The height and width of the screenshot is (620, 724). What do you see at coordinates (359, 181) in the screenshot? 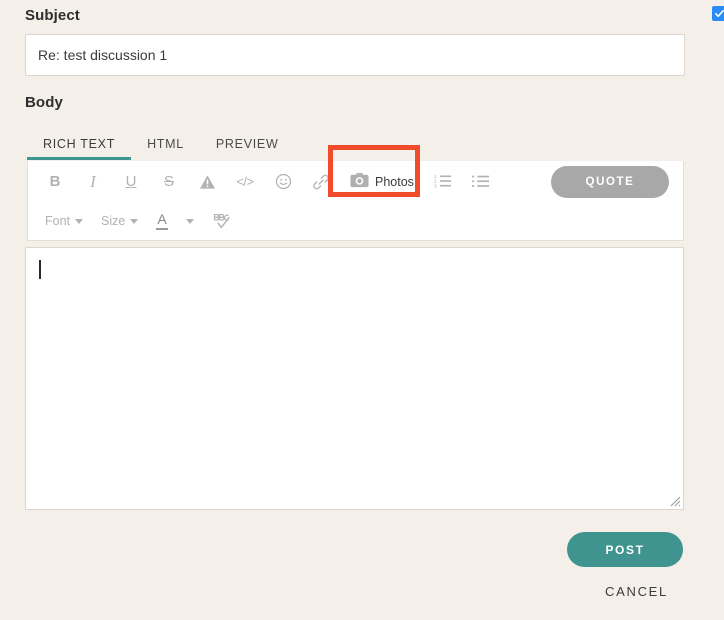
I see `camera-icon` at bounding box center [359, 181].